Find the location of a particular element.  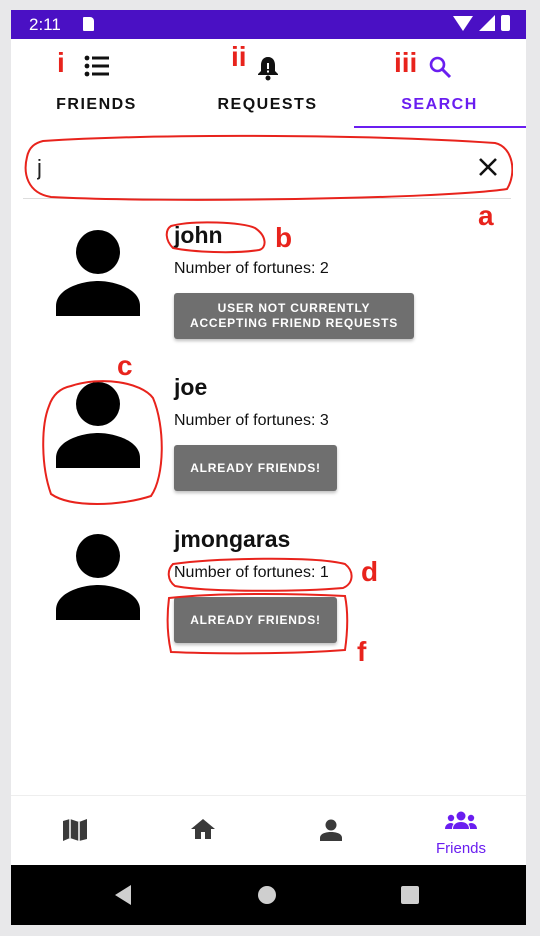

annotation-circle-name is located at coordinates (215, 237).